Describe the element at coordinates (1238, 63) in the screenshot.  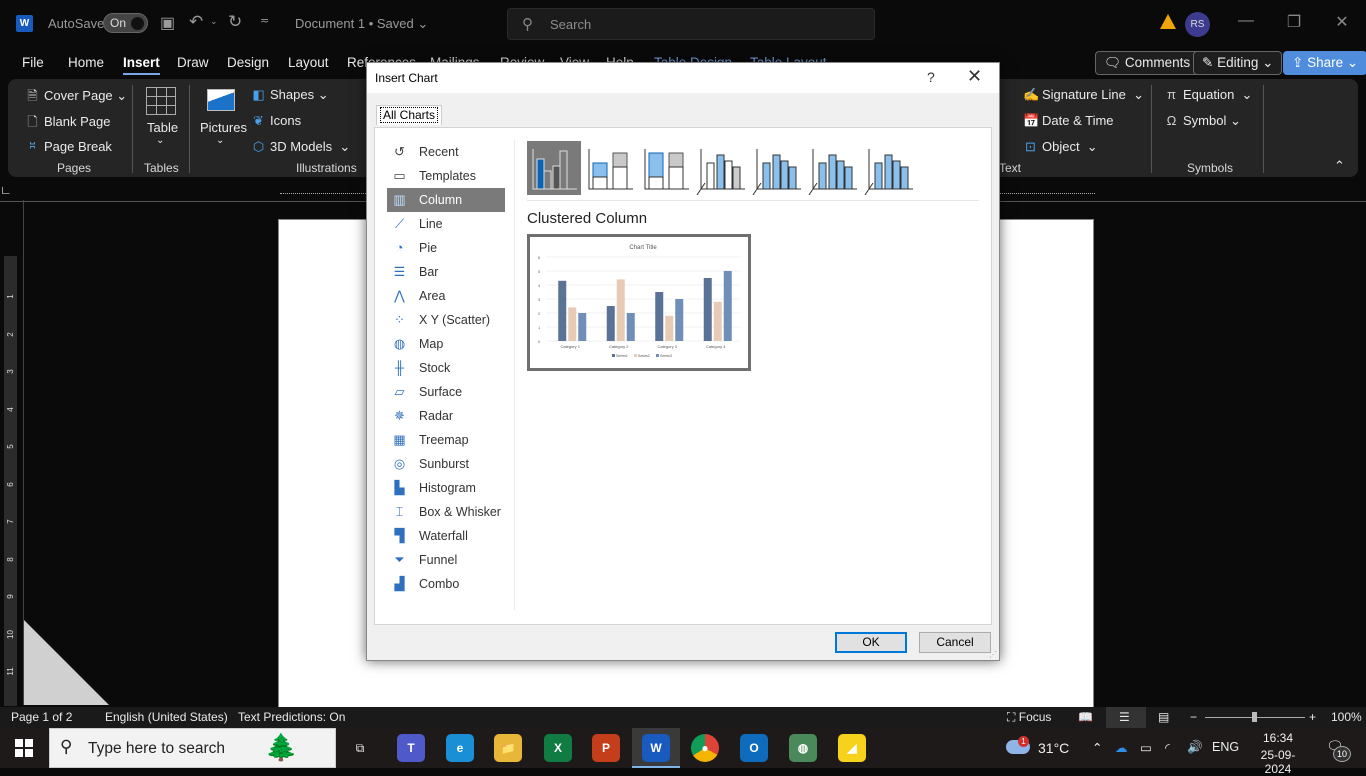
I see `editing-button: ✎ Editing ⌄` at that location.